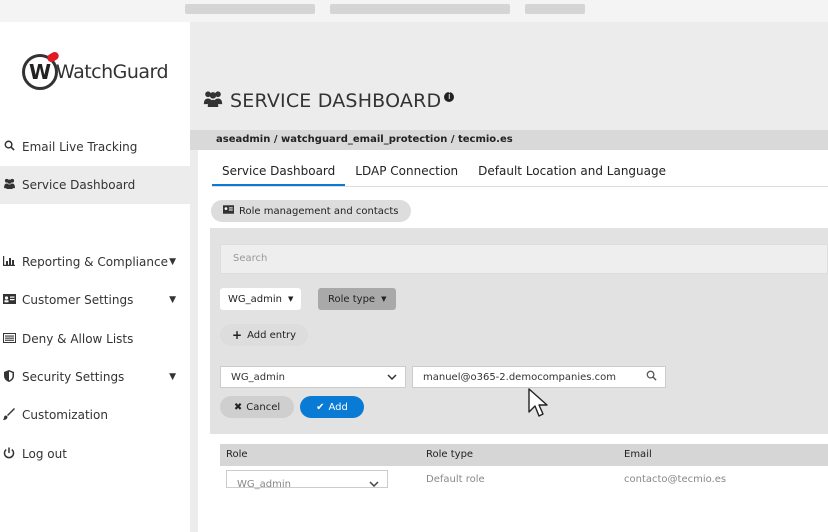 This screenshot has height=532, width=828. Describe the element at coordinates (572, 173) in the screenshot. I see `tab-default-location-language: Default Location and Language` at that location.